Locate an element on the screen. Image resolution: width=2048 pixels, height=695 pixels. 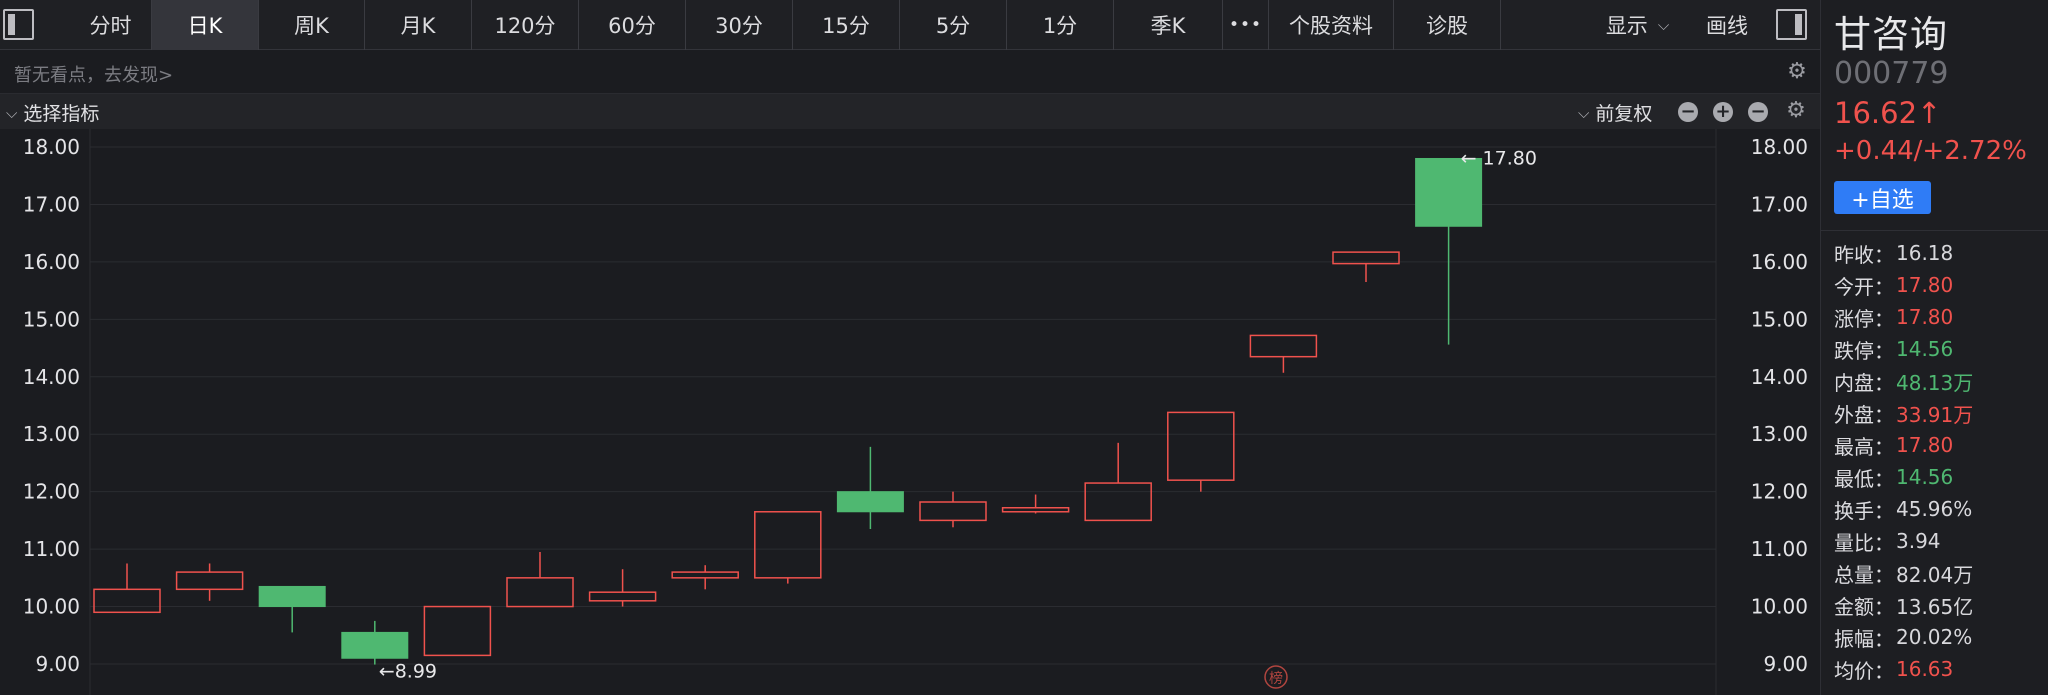
quote-label: 跌停 is located at coordinates (1854, 350).